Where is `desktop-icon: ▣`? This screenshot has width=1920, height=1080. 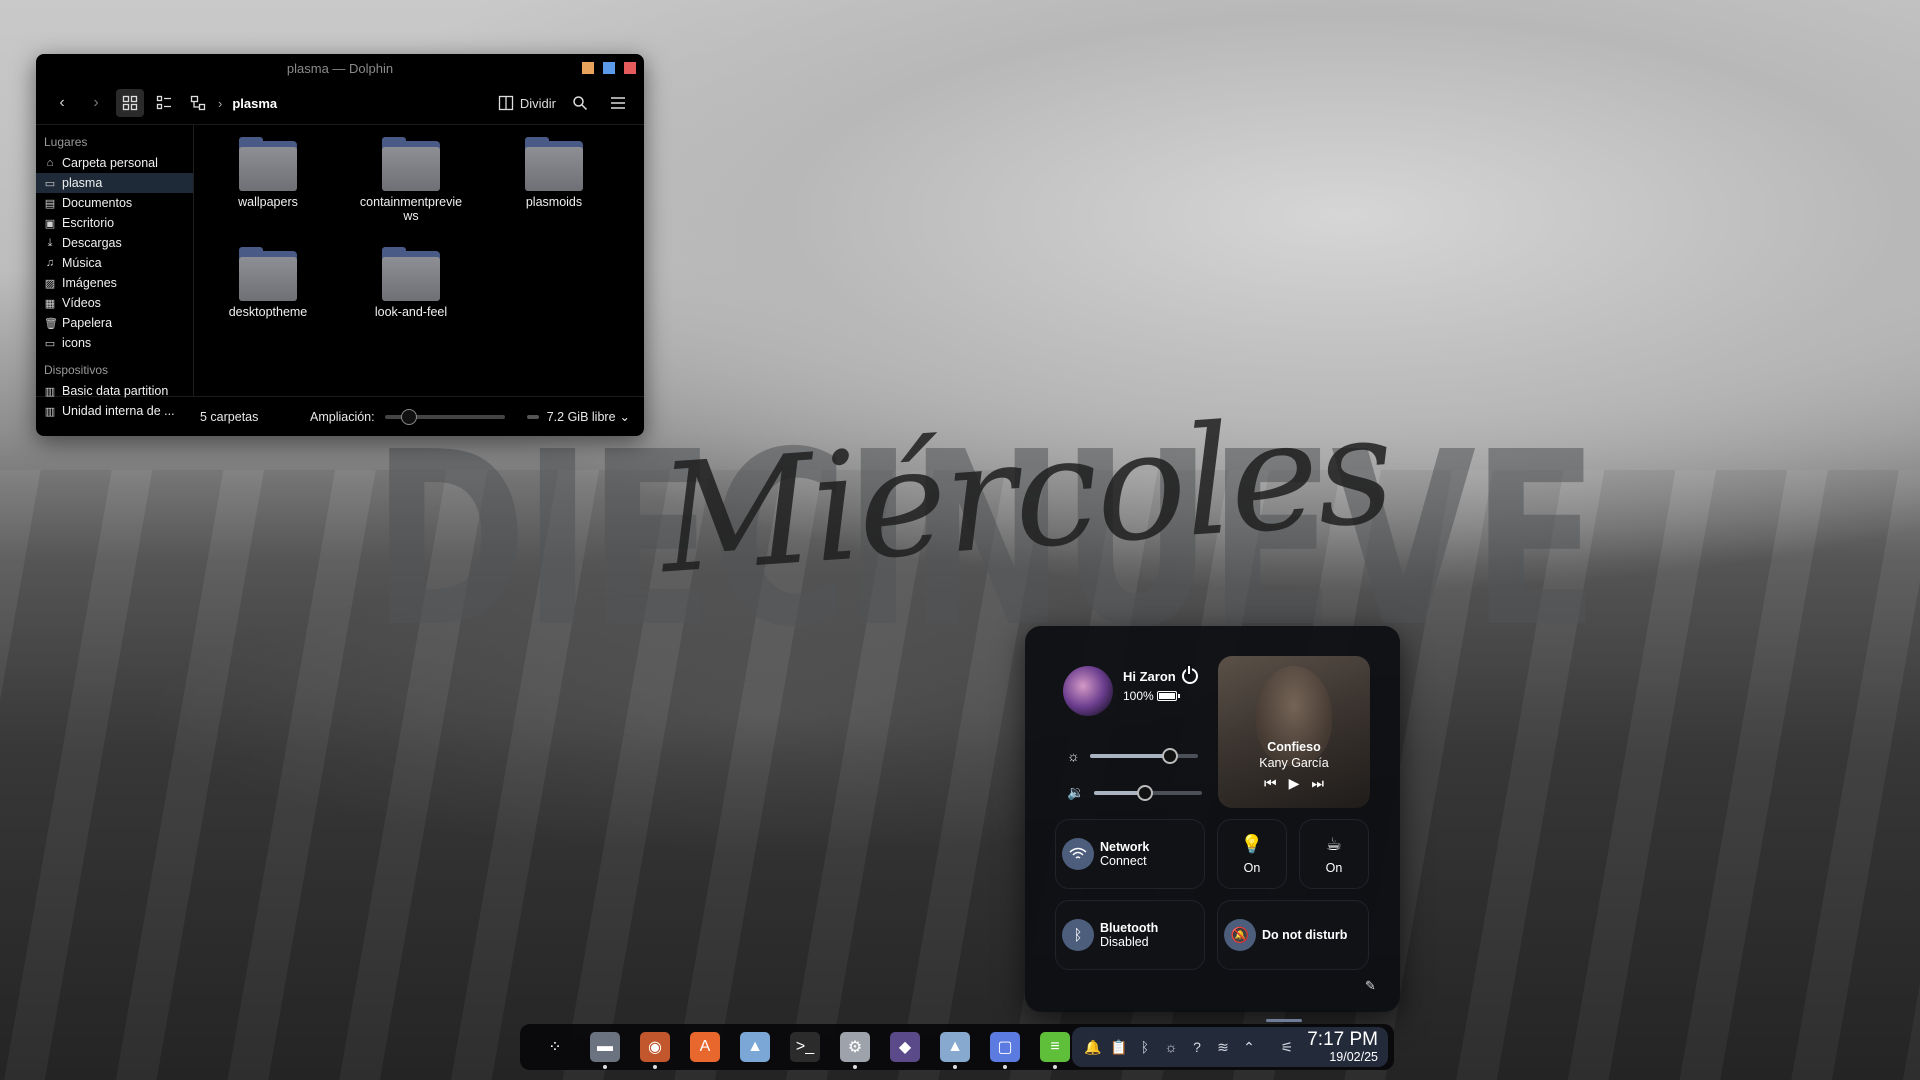 desktop-icon: ▣ is located at coordinates (50, 223).